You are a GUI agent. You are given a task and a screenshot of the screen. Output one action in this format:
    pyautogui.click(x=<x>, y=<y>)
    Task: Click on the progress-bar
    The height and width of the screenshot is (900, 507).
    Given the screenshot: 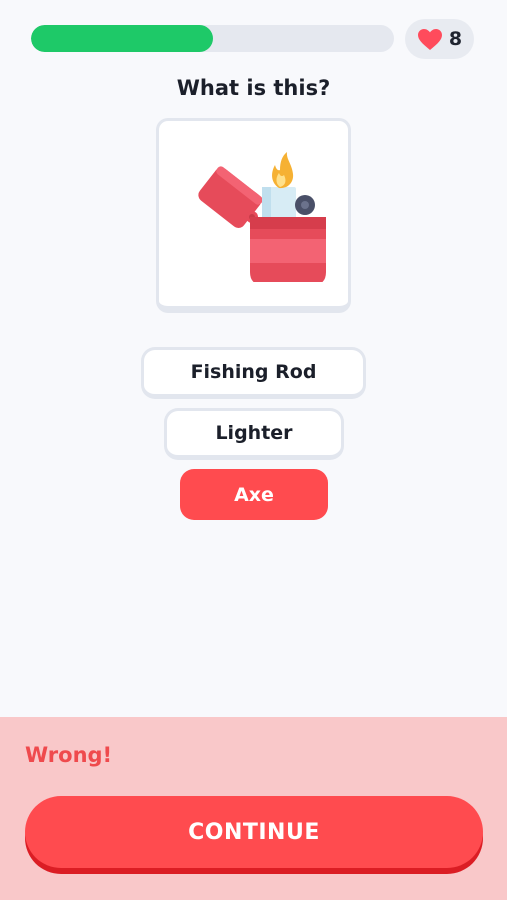 What is the action you would take?
    pyautogui.click(x=212, y=38)
    